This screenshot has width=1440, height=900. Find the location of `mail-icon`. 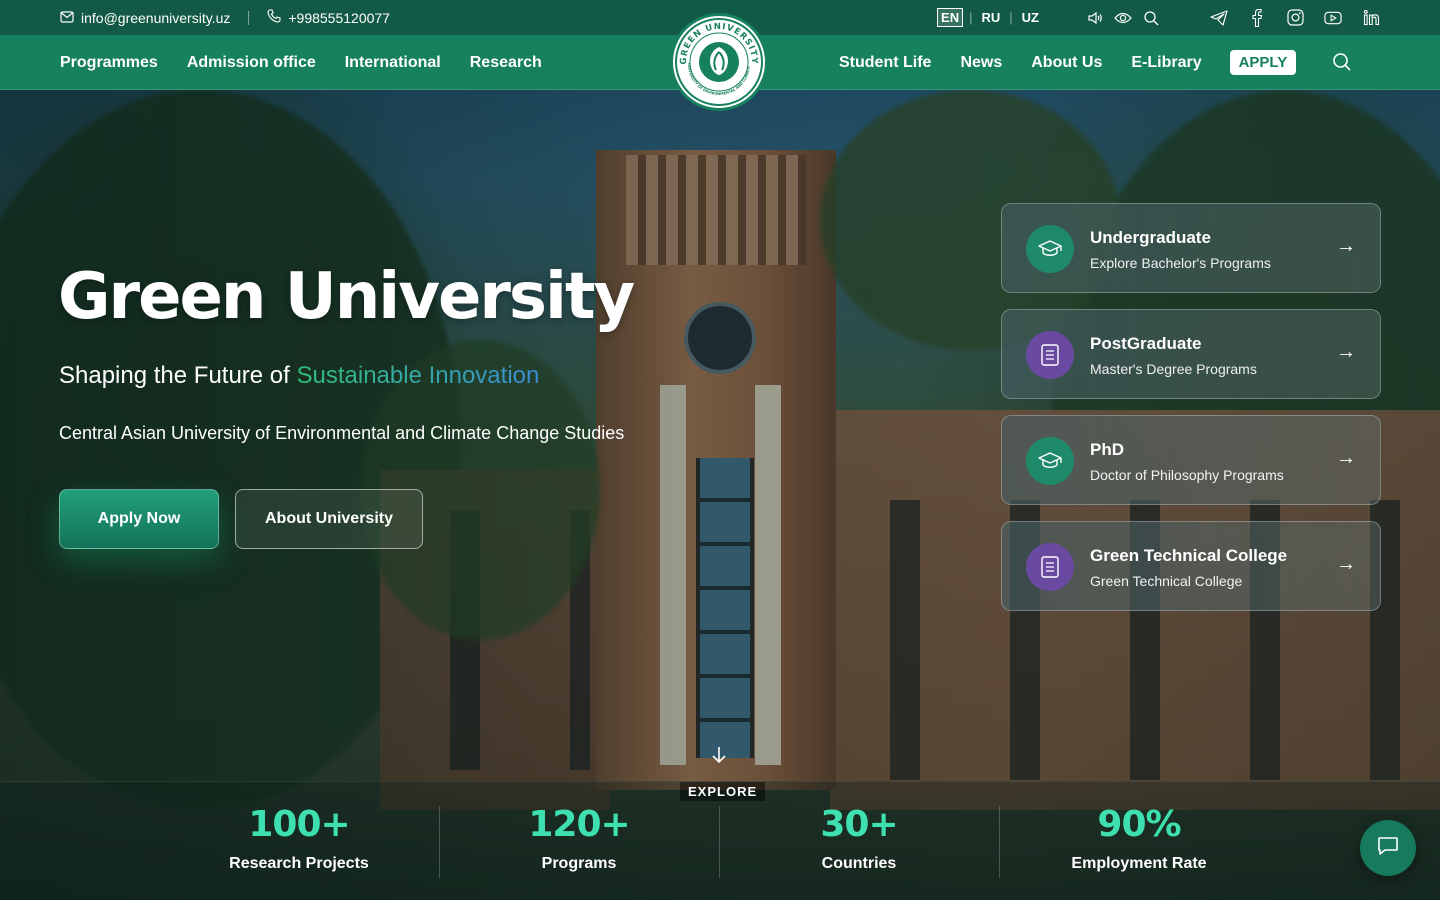

mail-icon is located at coordinates (67, 18).